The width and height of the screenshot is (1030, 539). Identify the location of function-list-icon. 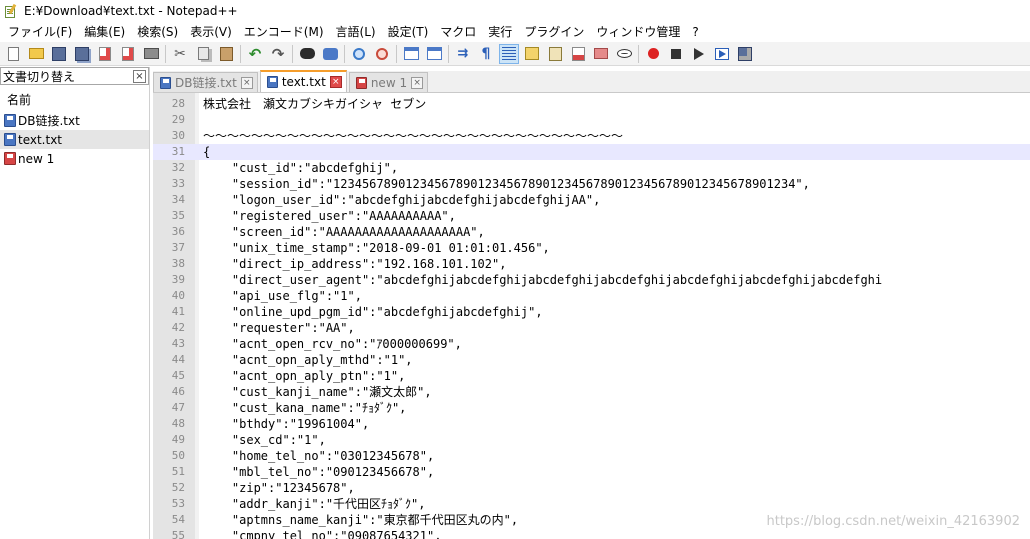
(578, 53).